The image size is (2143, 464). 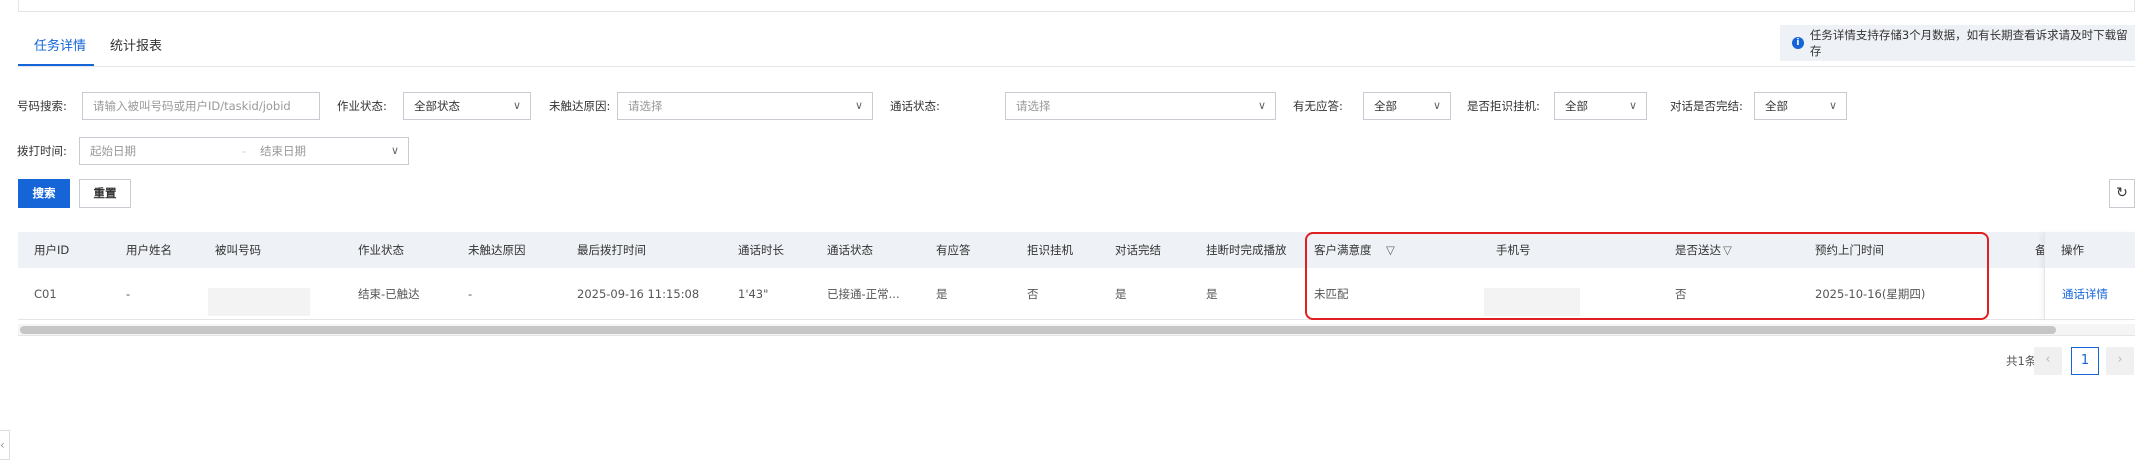 I want to click on header-action: 操作, so click(x=2072, y=250).